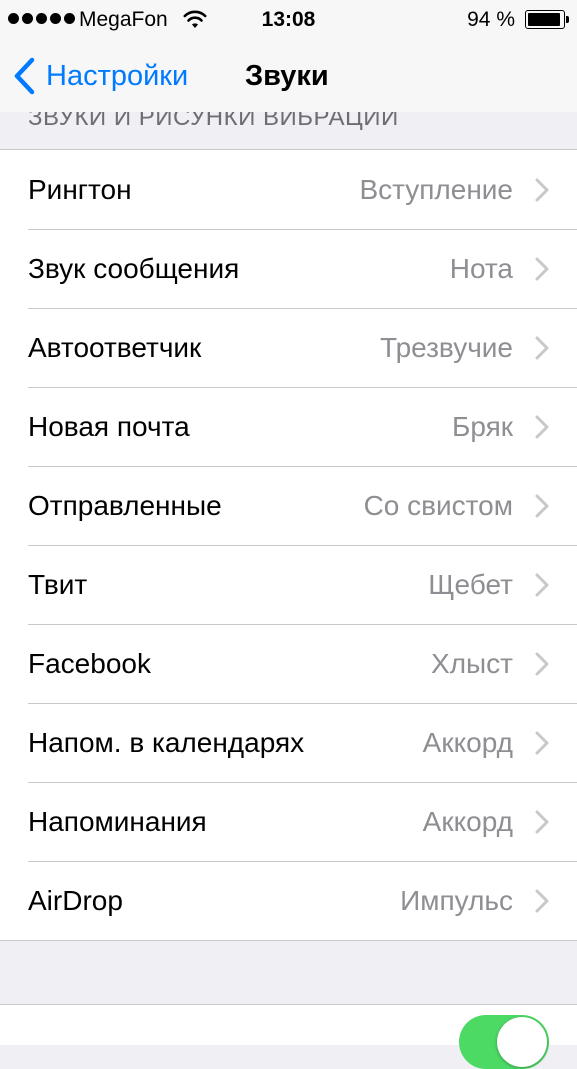 This screenshot has height=1069, width=577. Describe the element at coordinates (288, 505) in the screenshot. I see `list-item: Отправленные Со свистом` at that location.